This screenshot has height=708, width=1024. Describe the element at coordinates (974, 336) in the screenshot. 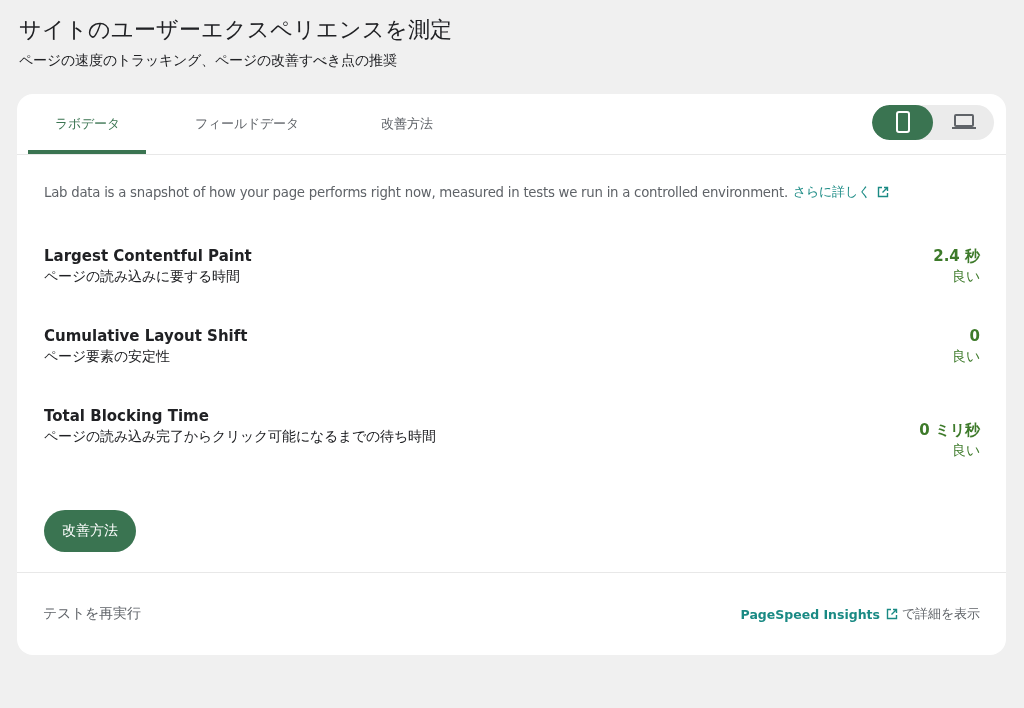

I see `metric-value: 0` at that location.